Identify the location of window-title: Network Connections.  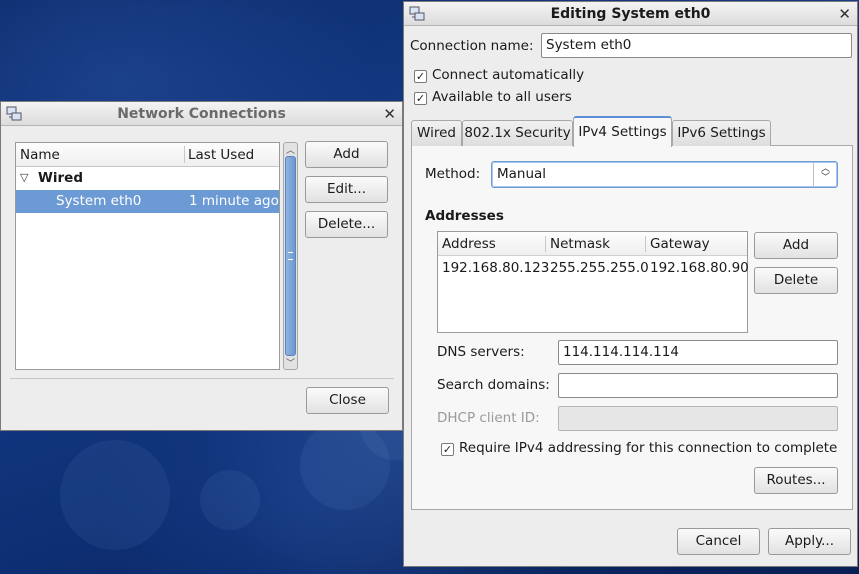
(201, 114).